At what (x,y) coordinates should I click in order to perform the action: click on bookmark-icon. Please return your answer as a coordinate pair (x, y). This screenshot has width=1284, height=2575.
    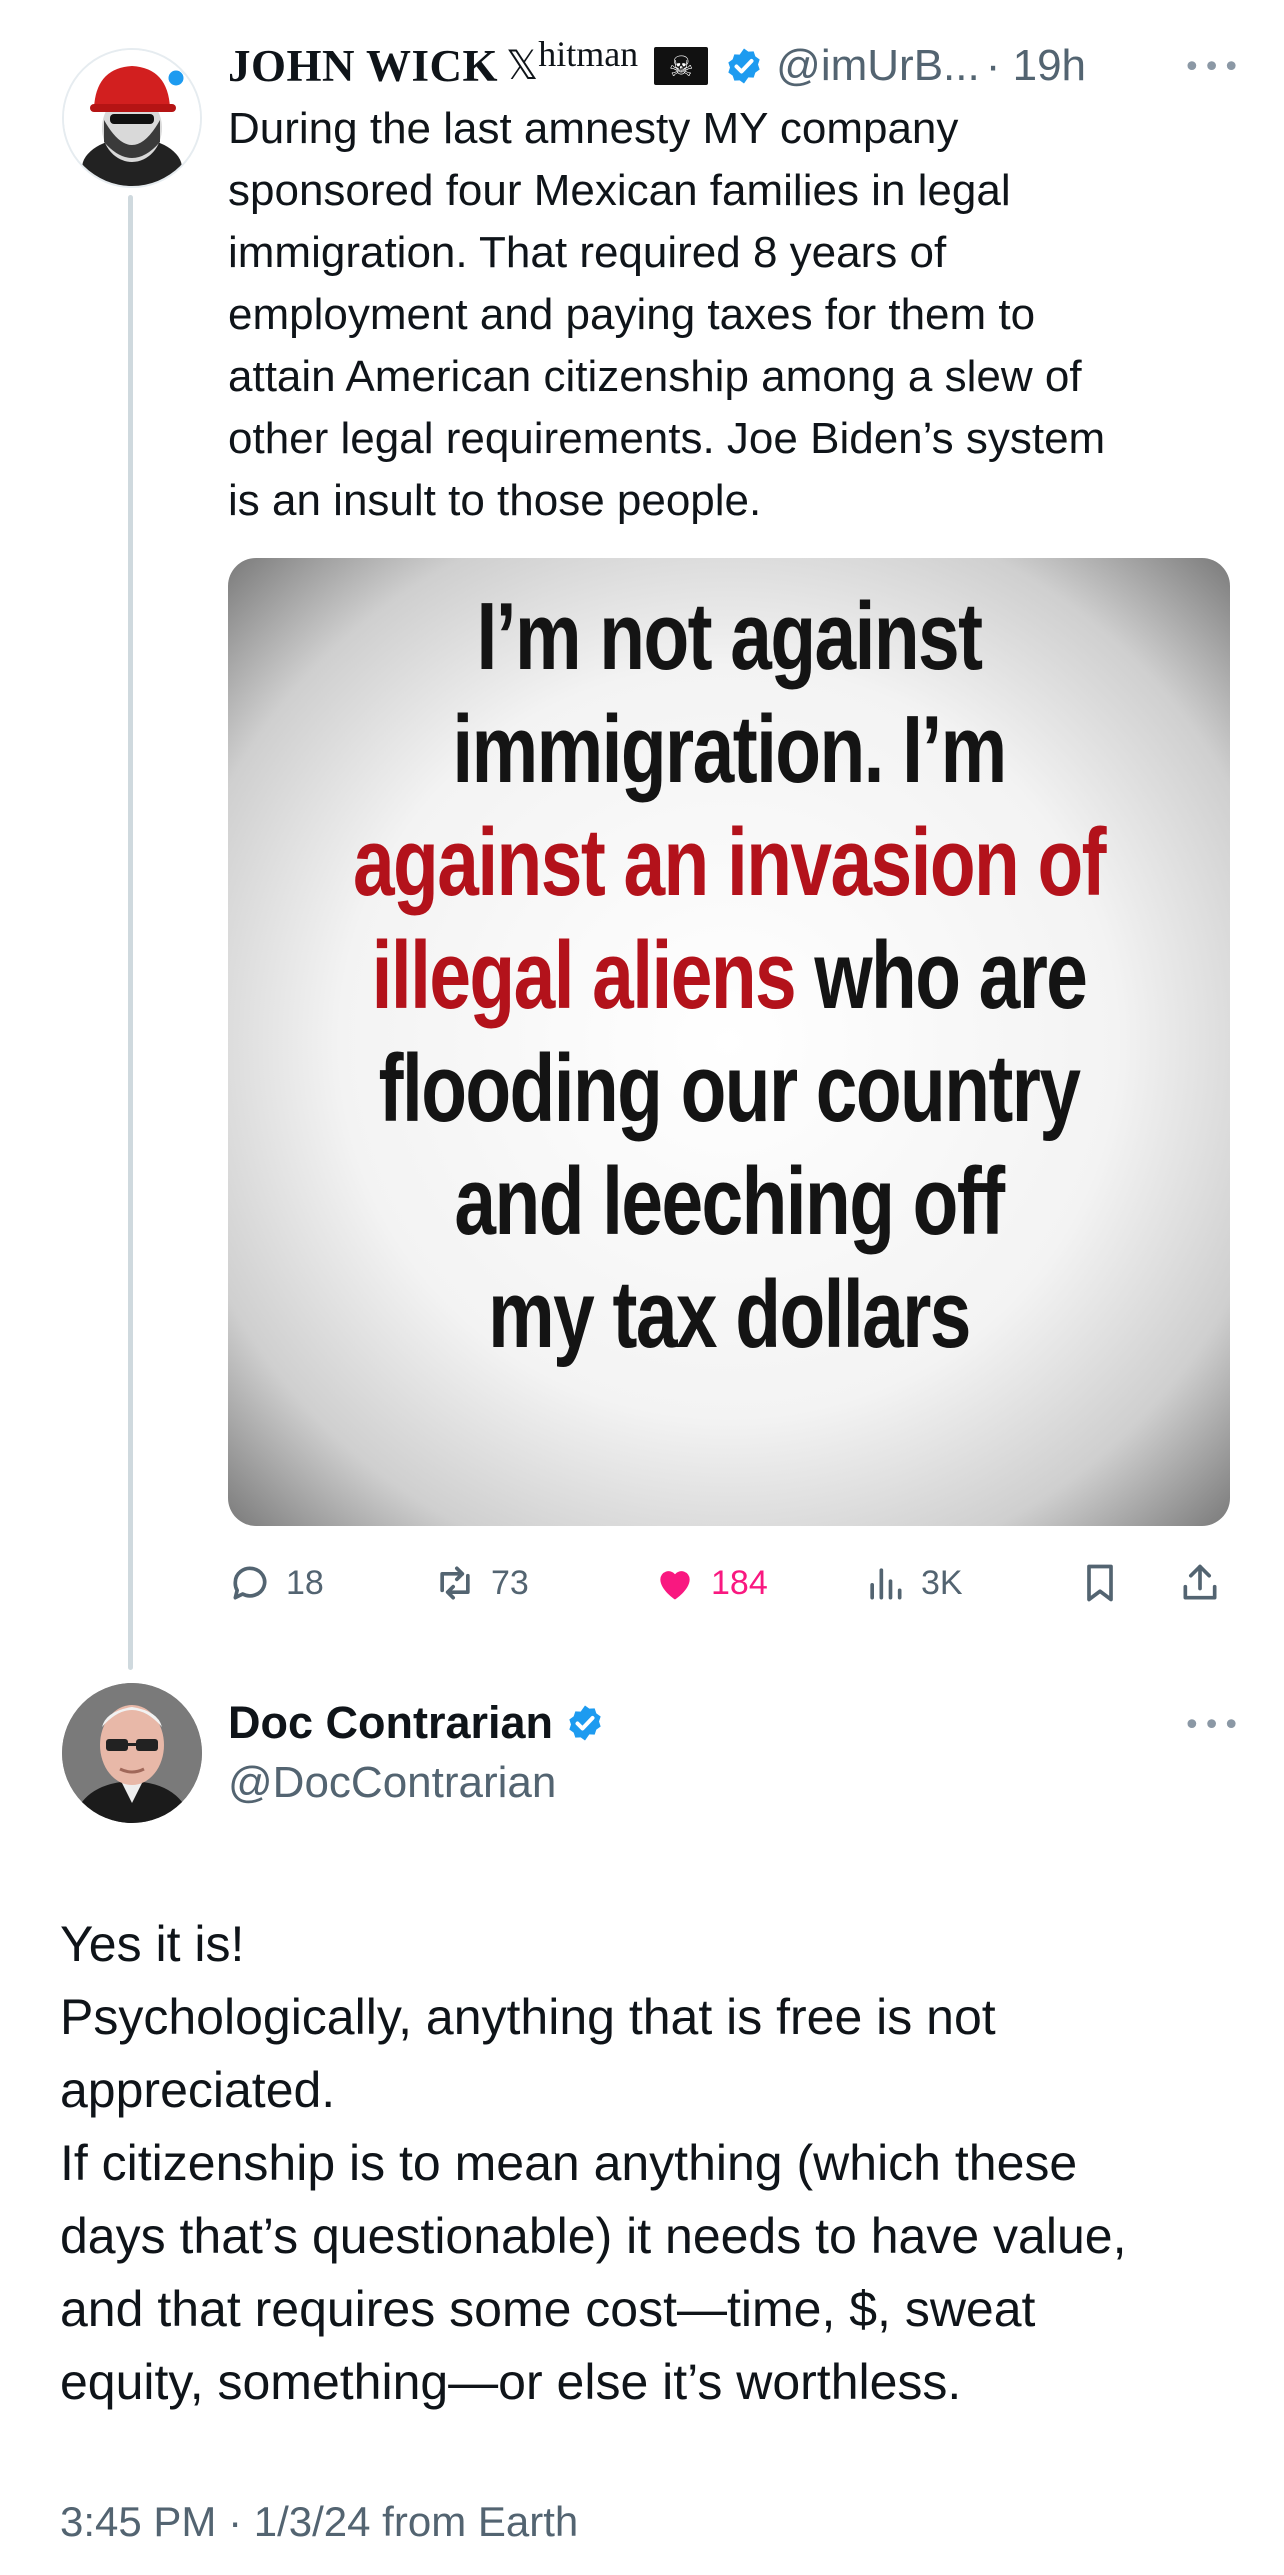
    Looking at the image, I should click on (1100, 1583).